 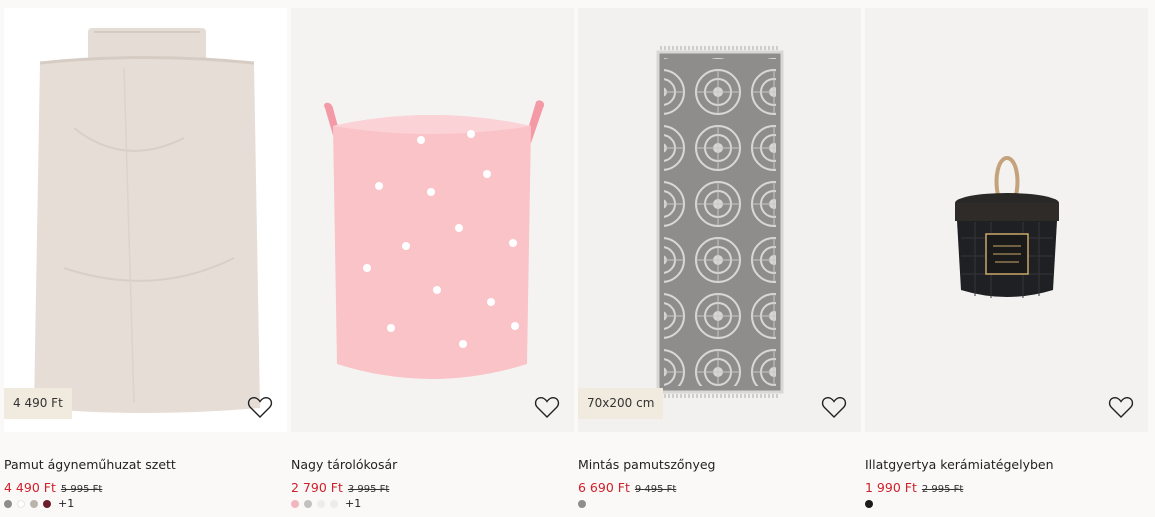 What do you see at coordinates (344, 464) in the screenshot?
I see `product-title: Nagy tárolókosár` at bounding box center [344, 464].